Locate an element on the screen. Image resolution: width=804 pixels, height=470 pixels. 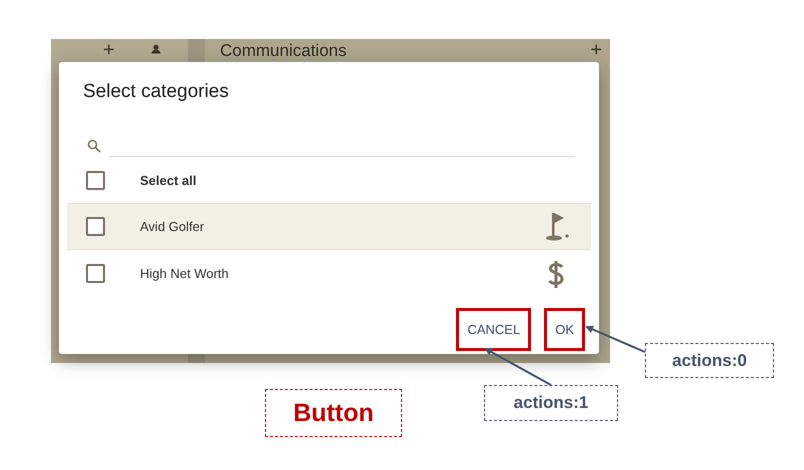
search-icon is located at coordinates (94, 145).